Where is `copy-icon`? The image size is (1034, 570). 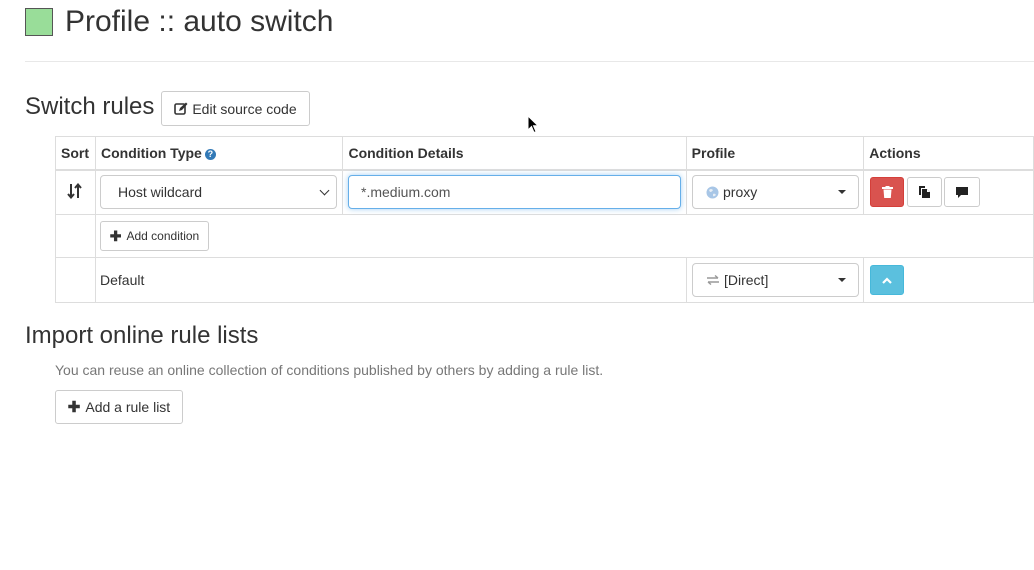
copy-icon is located at coordinates (924, 192).